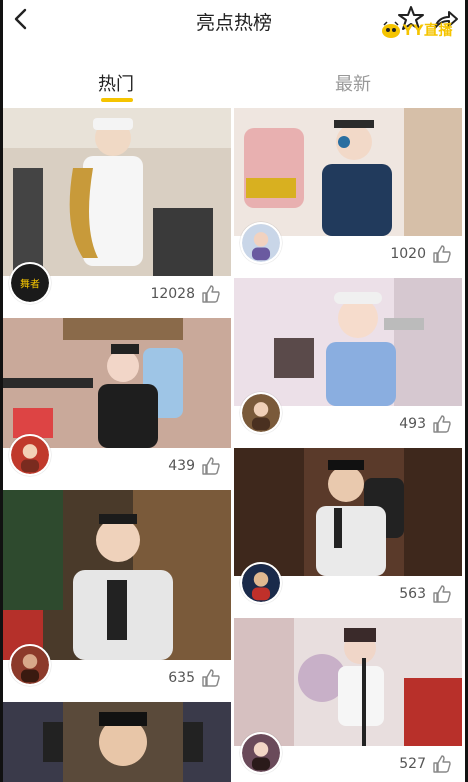 Image resolution: width=468 pixels, height=782 pixels. Describe the element at coordinates (172, 294) in the screenshot. I see `like-count: 12028` at that location.